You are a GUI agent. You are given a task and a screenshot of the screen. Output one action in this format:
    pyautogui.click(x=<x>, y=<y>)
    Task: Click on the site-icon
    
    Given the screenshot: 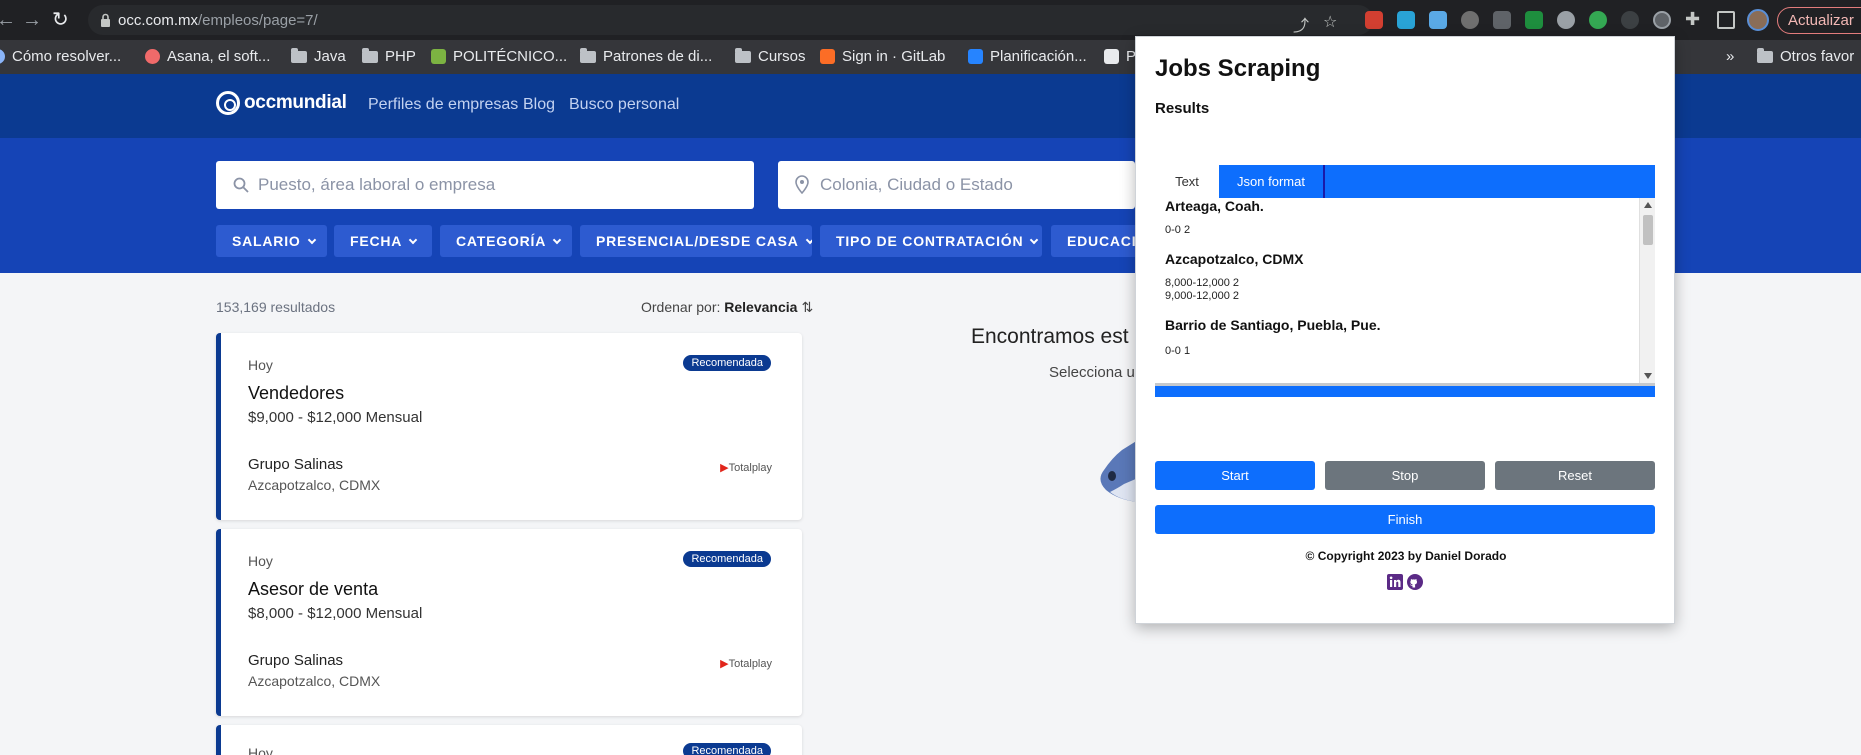 What is the action you would take?
    pyautogui.click(x=438, y=56)
    